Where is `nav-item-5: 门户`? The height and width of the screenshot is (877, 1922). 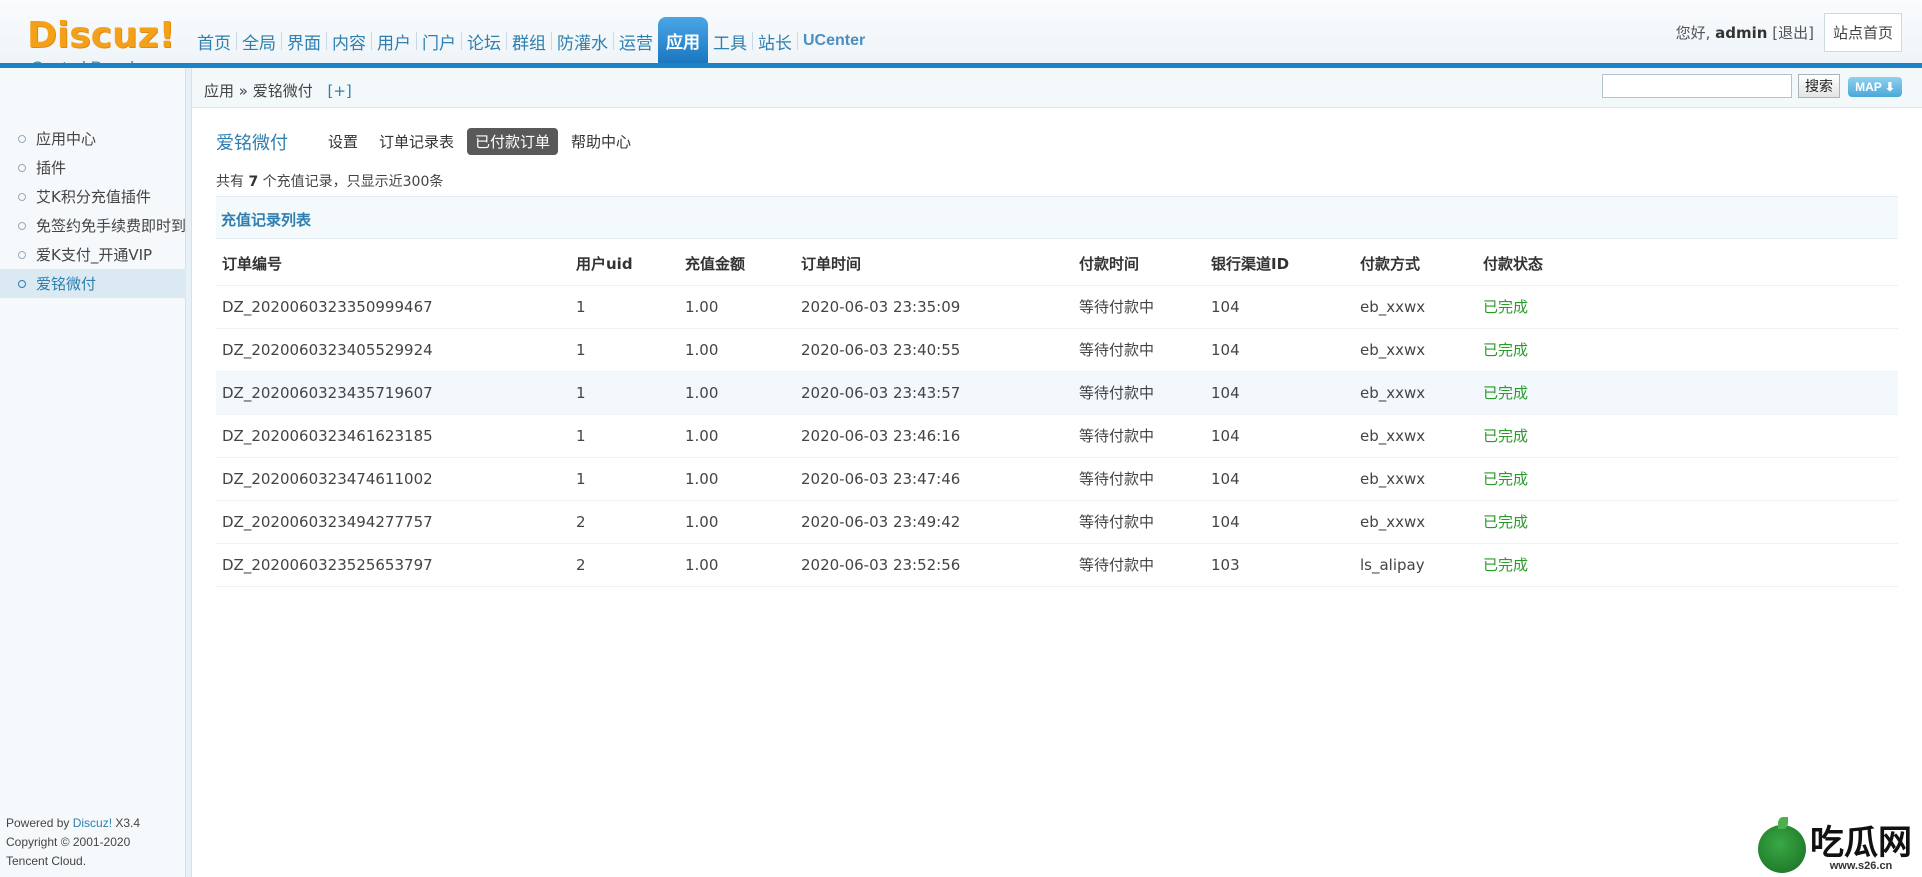 nav-item-5: 门户 is located at coordinates (439, 41).